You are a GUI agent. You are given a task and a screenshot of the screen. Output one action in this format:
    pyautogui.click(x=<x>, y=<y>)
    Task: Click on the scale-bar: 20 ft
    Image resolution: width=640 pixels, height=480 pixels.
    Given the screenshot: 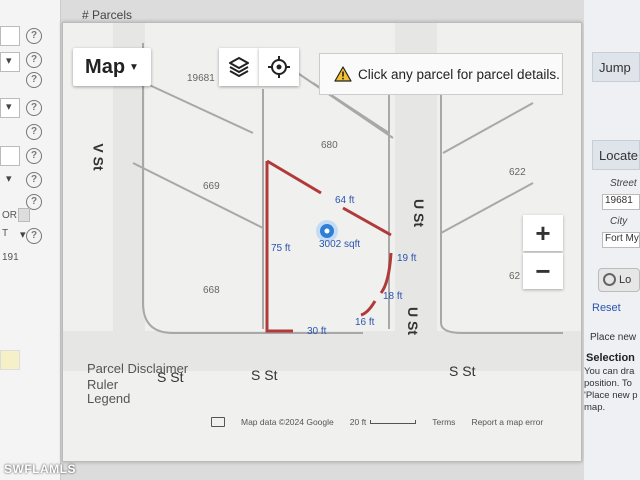 What is the action you would take?
    pyautogui.click(x=383, y=422)
    